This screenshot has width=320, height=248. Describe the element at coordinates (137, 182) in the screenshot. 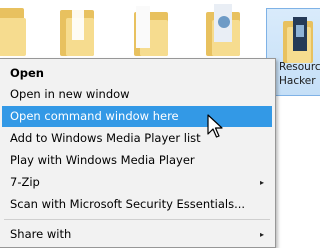

I see `menu-item-7zip: 7-Zip ▸` at that location.